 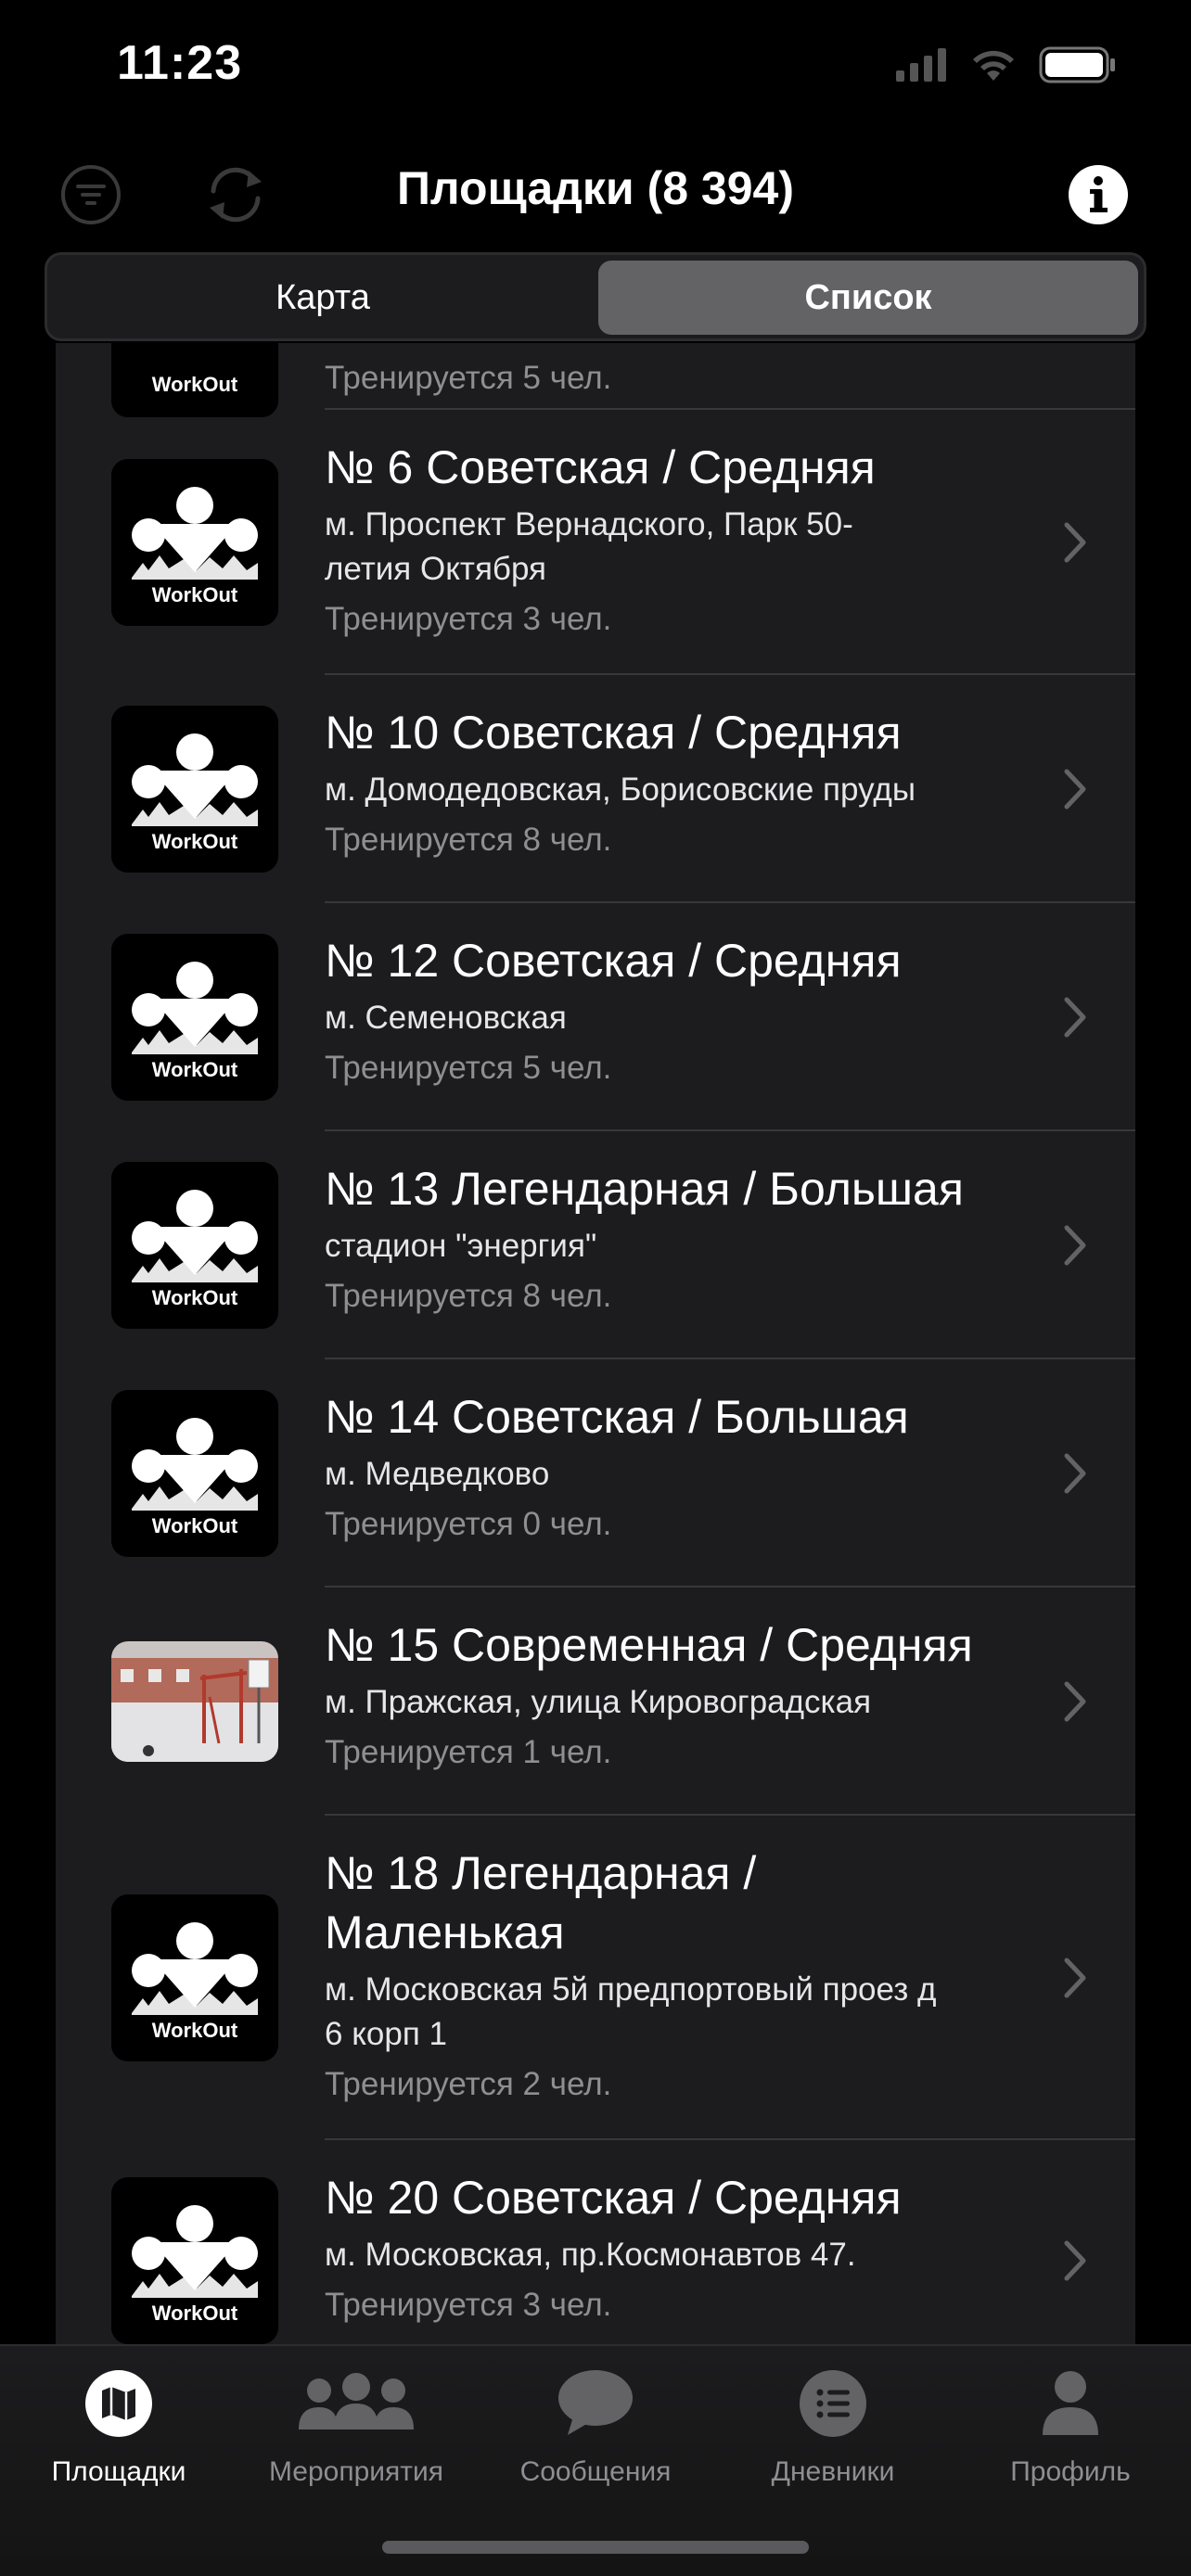 I want to click on playground-address: м. Домодедовская, Борисовские пруды, so click(x=691, y=790).